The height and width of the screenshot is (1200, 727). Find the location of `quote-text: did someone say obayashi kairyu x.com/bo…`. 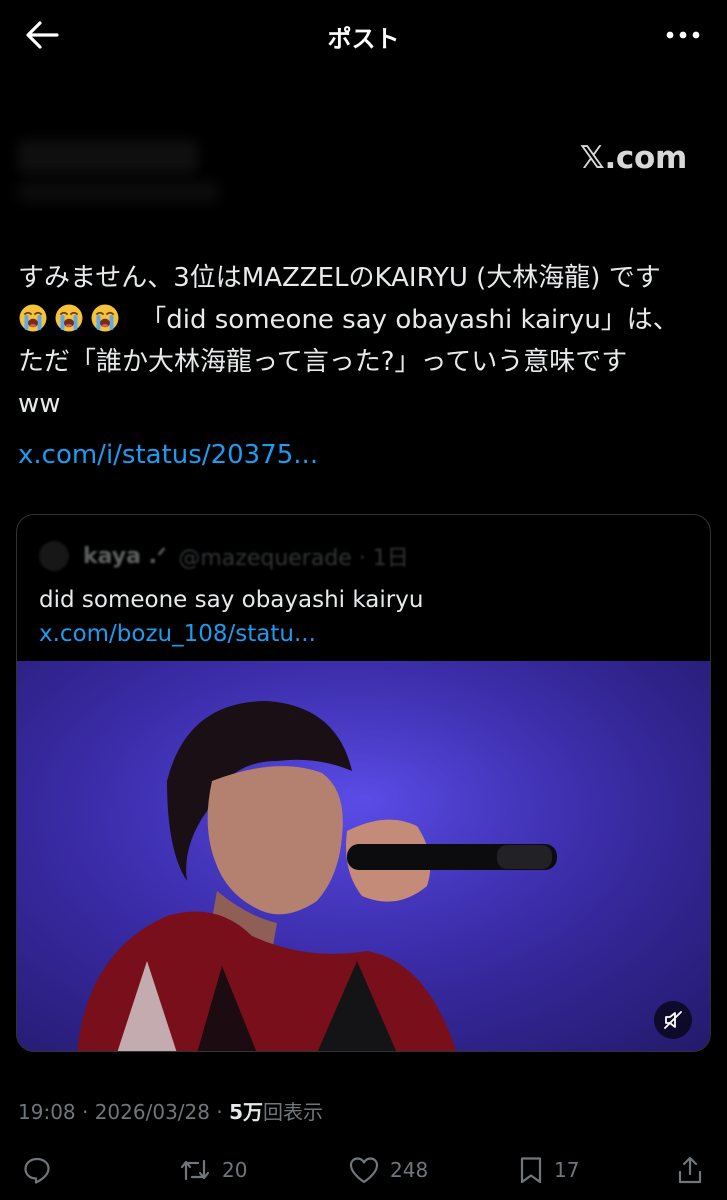

quote-text: did someone say obayashi kairyu x.com/bo… is located at coordinates (359, 617).